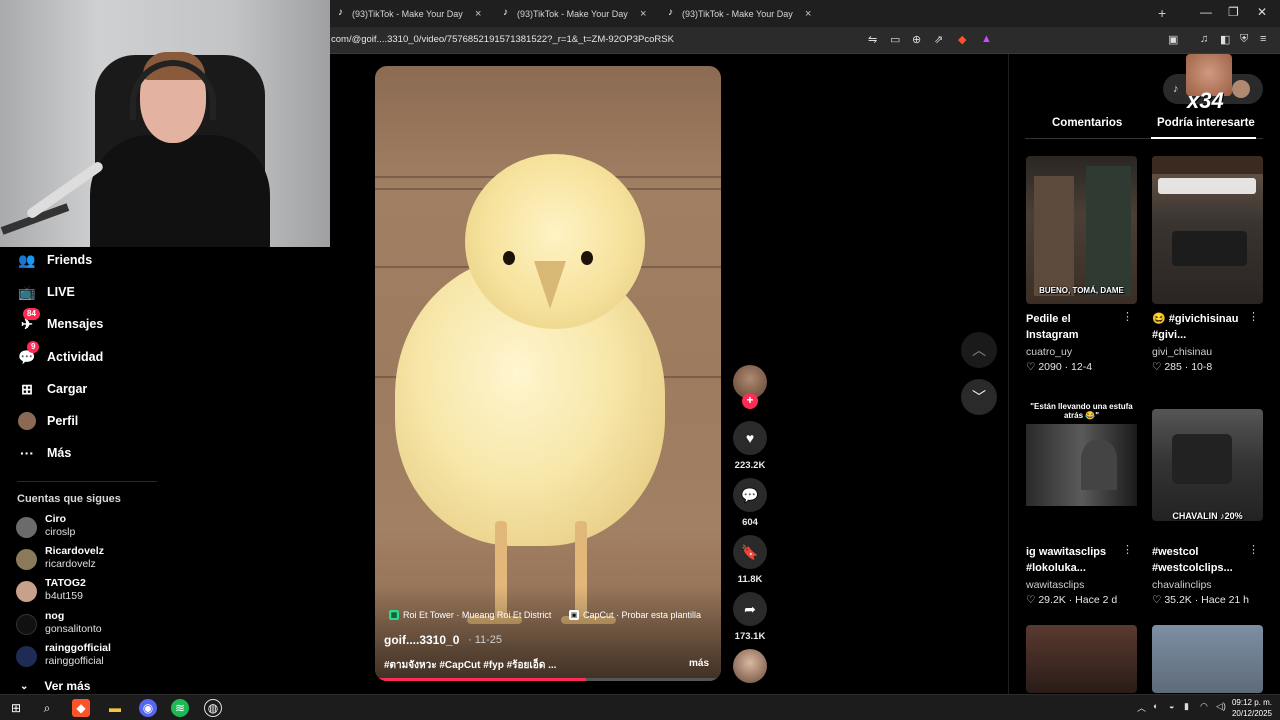  What do you see at coordinates (699, 663) in the screenshot?
I see `caption-more-button: más` at bounding box center [699, 663].